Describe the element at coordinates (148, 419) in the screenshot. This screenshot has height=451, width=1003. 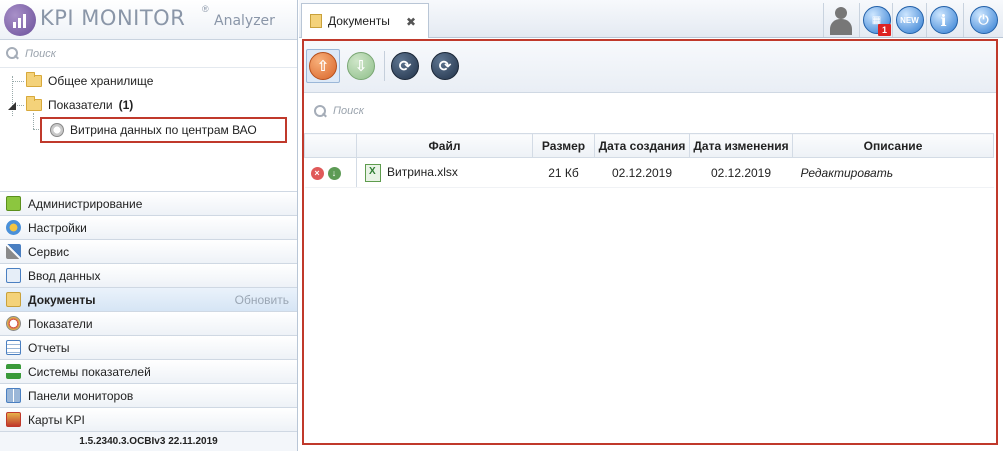
I see `nav-item-kpi-maps: Карты KPI` at that location.